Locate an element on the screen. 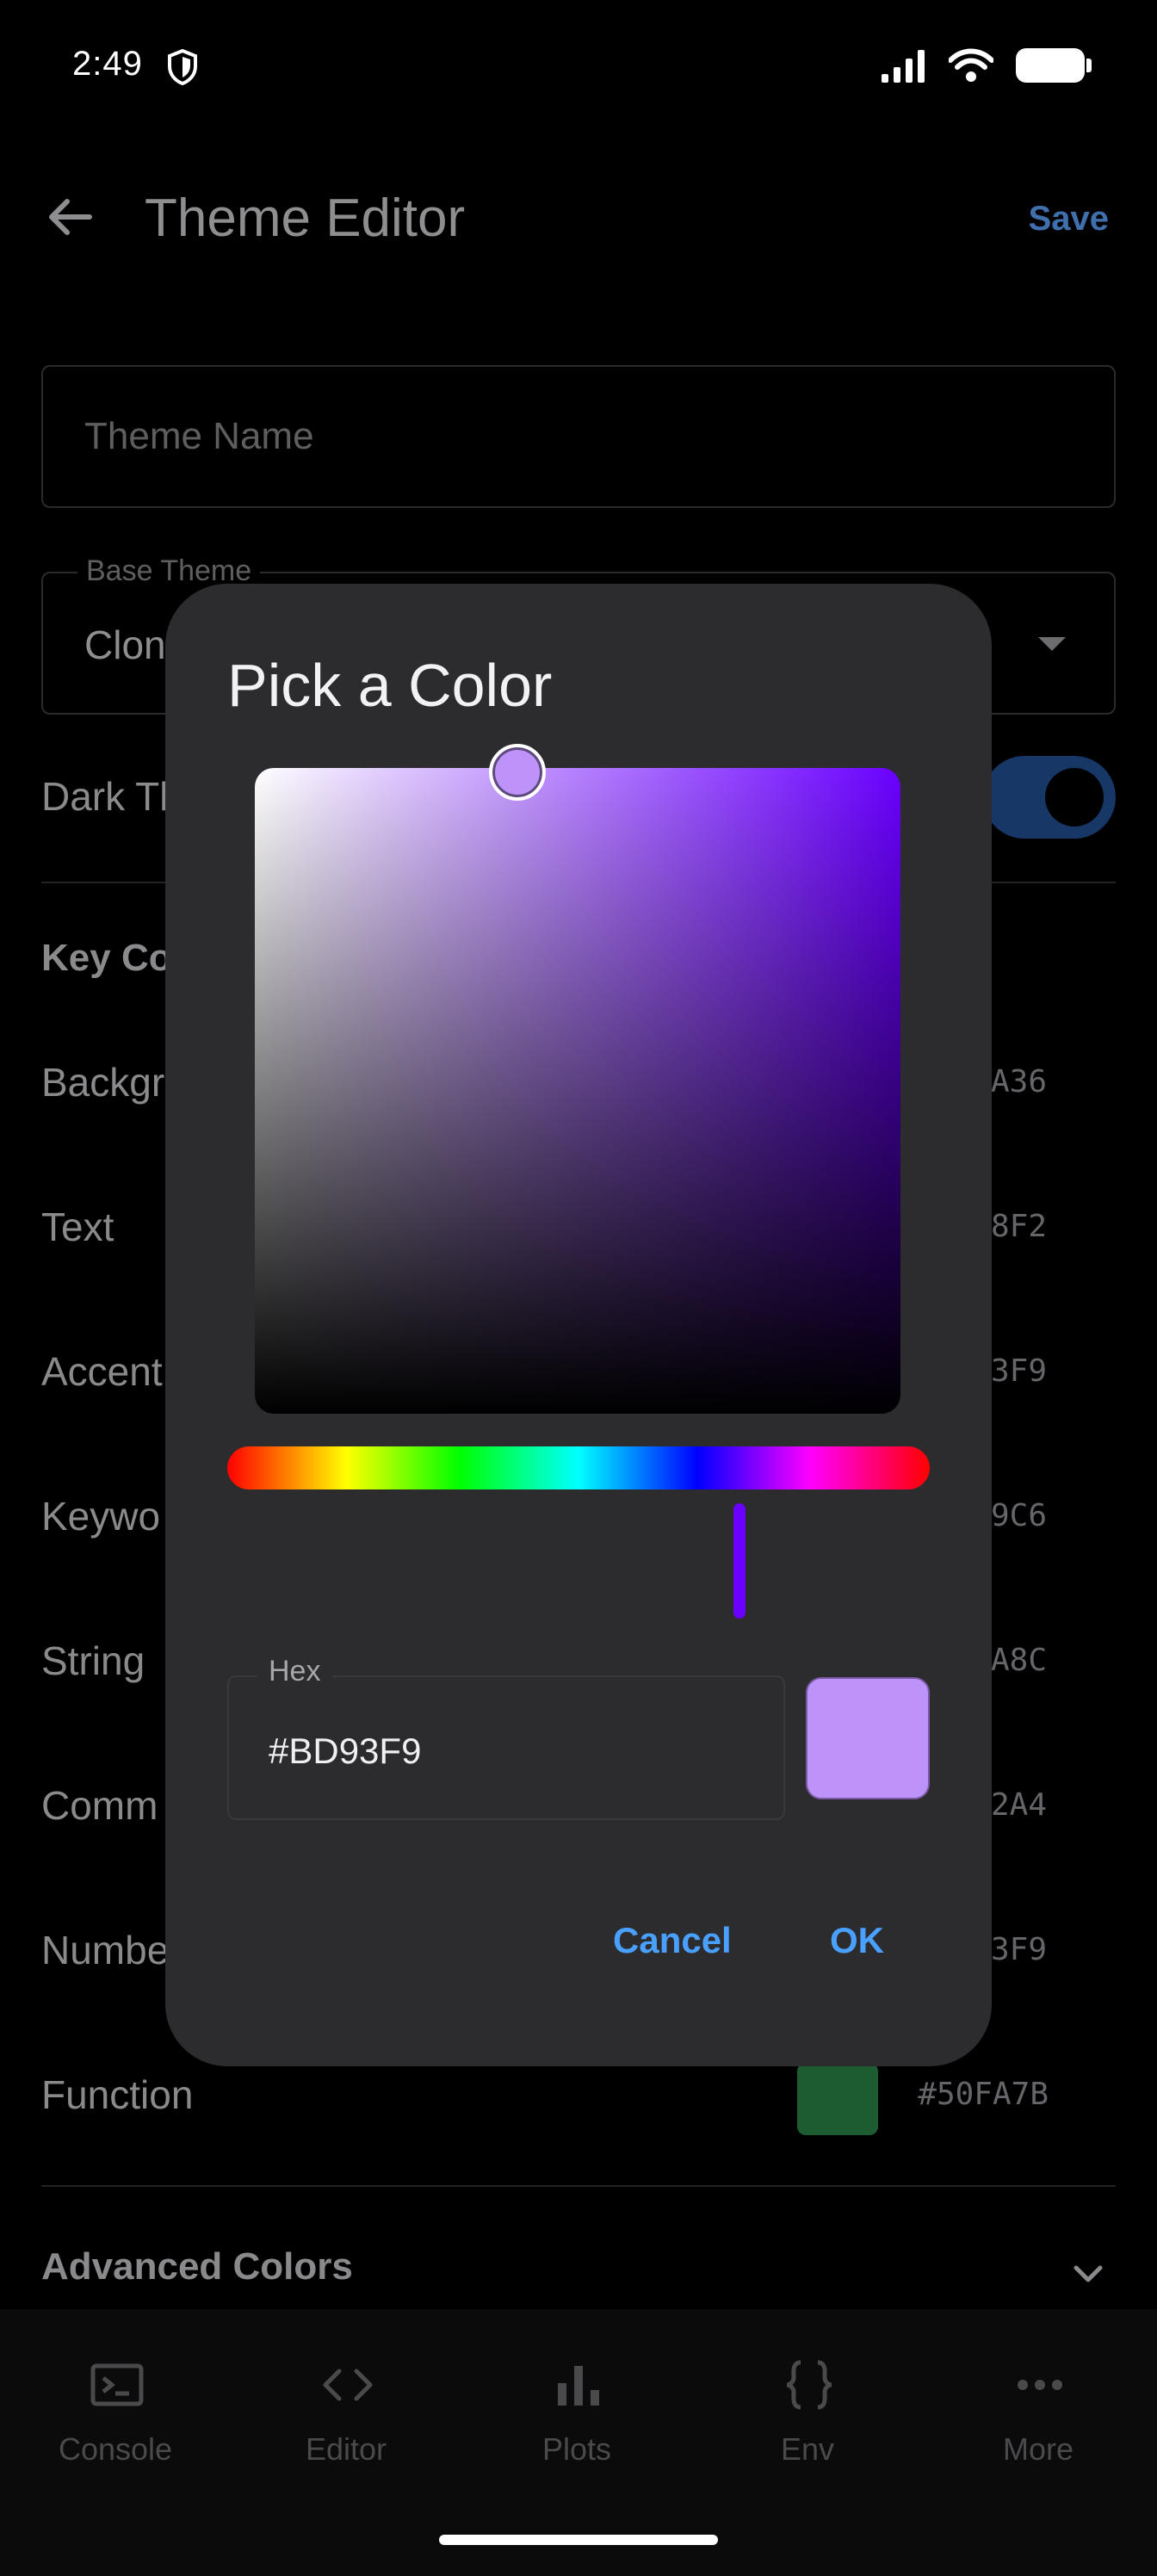 Image resolution: width=1157 pixels, height=2576 pixels. dialog-title: Pick a Color is located at coordinates (390, 685).